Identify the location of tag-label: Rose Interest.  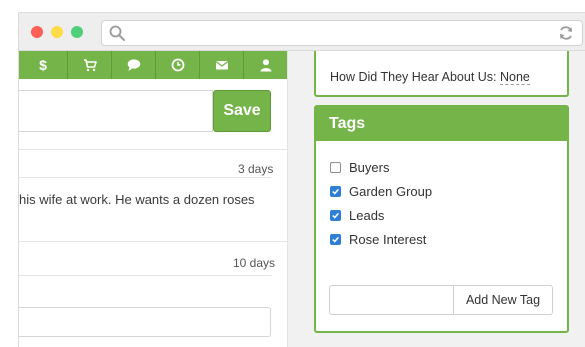
(388, 239).